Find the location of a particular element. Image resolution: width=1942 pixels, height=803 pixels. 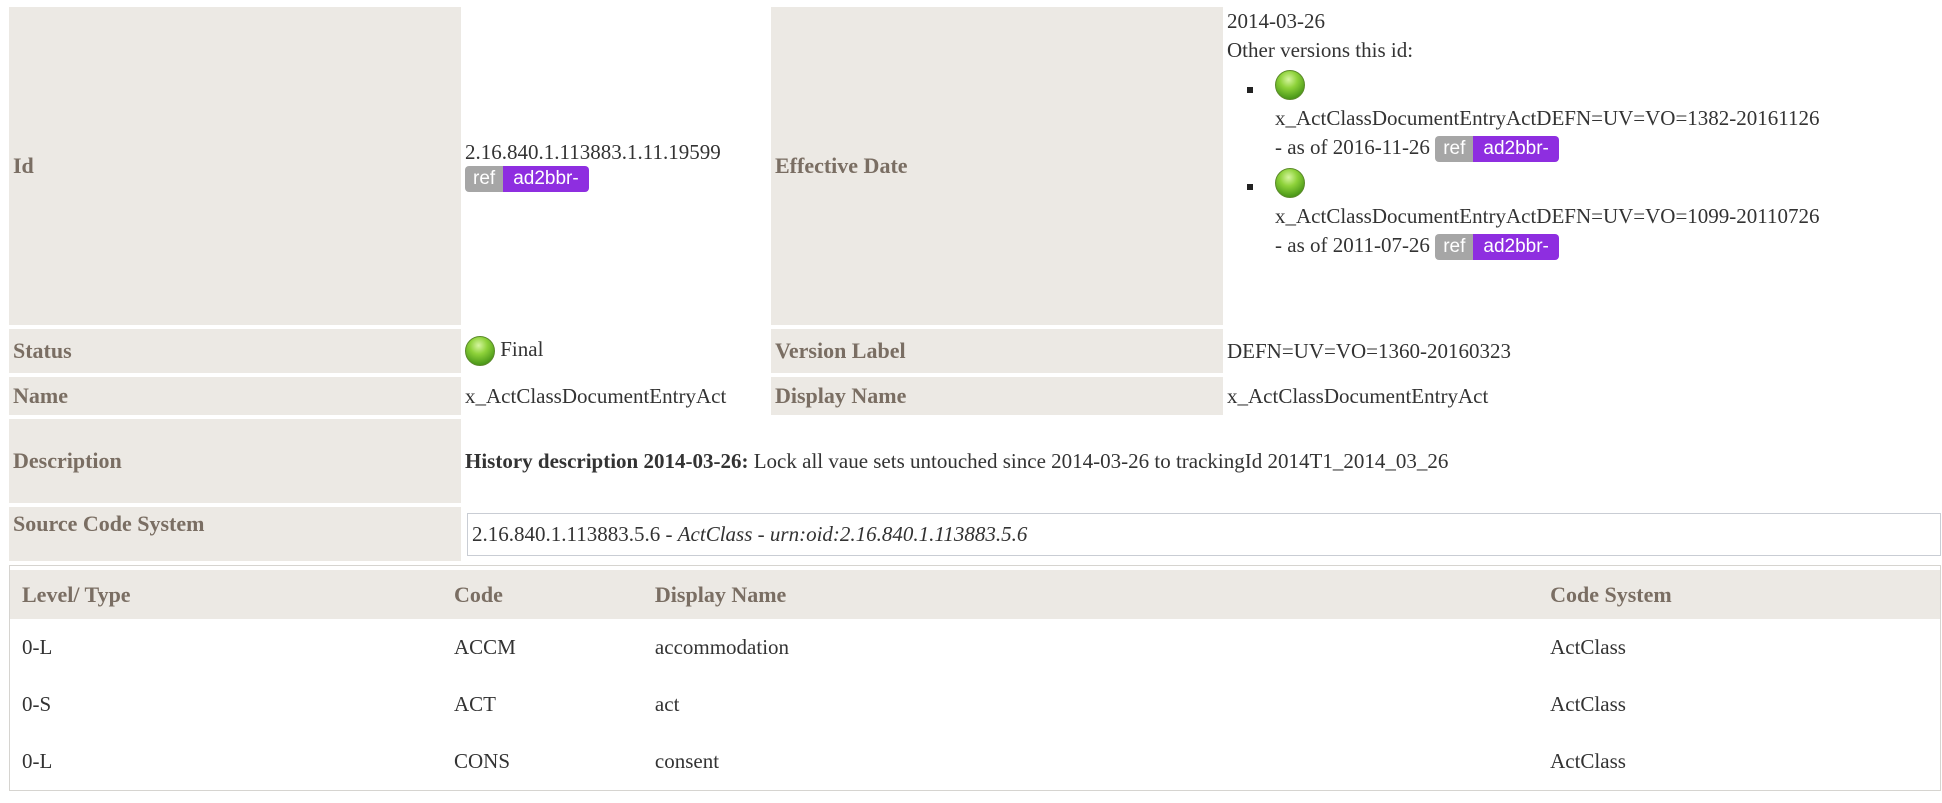

green-ball-icon is located at coordinates (480, 351).